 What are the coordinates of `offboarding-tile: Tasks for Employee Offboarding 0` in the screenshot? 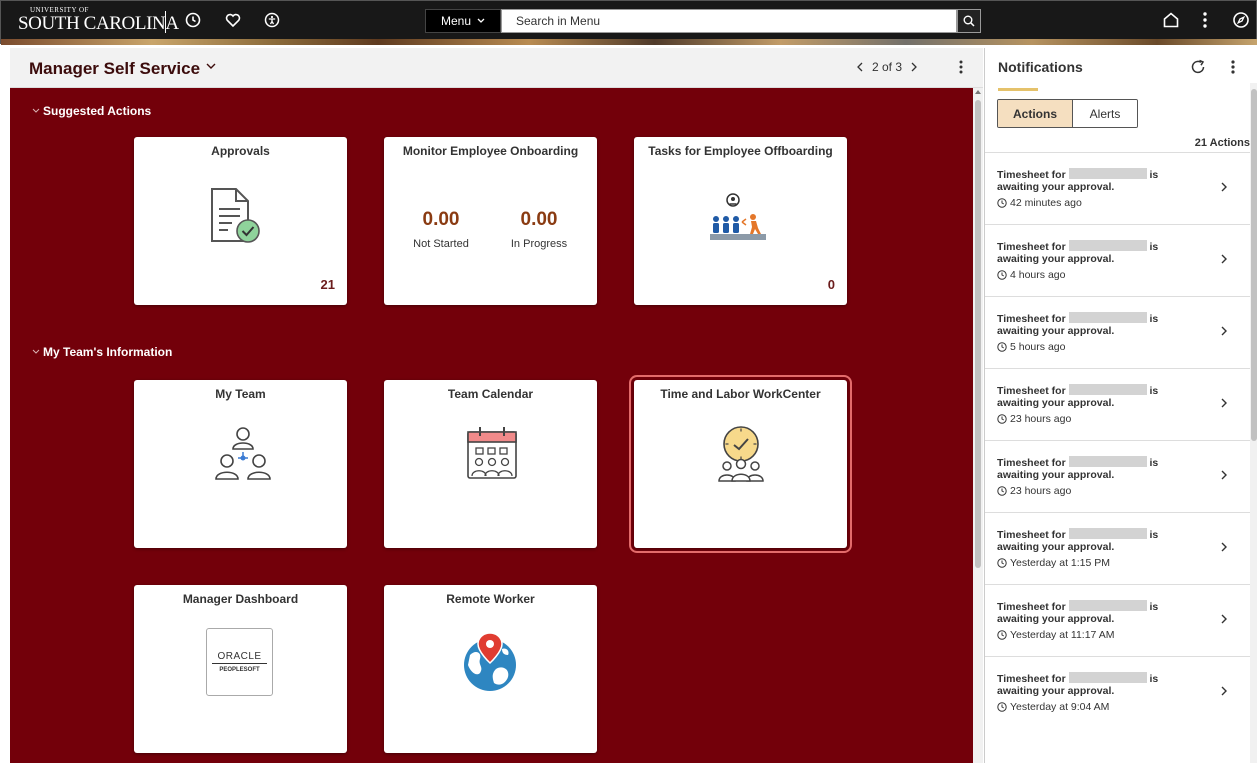 It's located at (740, 221).